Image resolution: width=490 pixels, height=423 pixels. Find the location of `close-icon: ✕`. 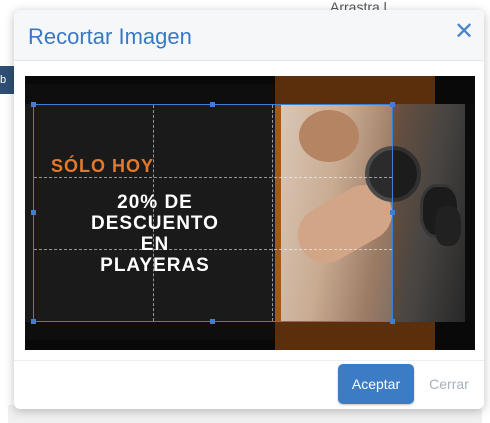

close-icon: ✕ is located at coordinates (464, 31).